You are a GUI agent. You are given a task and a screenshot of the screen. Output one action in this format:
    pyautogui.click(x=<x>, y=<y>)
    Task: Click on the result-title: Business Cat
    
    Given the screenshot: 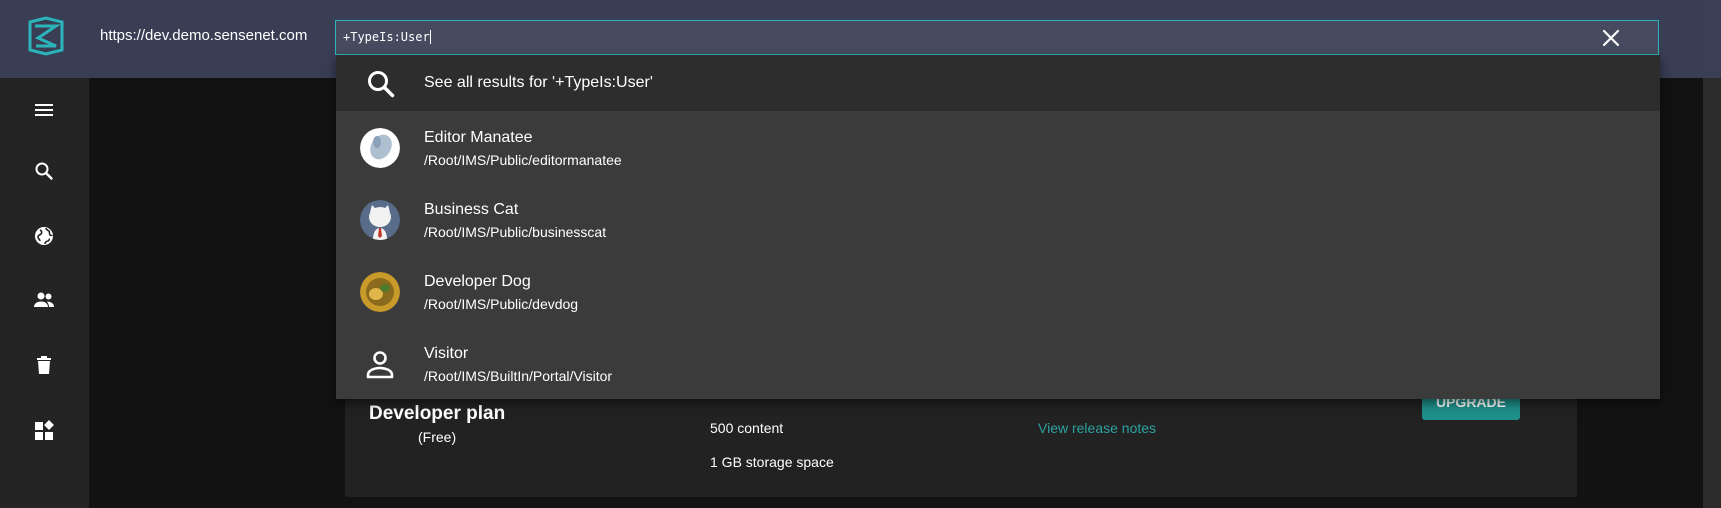 What is the action you would take?
    pyautogui.click(x=471, y=209)
    